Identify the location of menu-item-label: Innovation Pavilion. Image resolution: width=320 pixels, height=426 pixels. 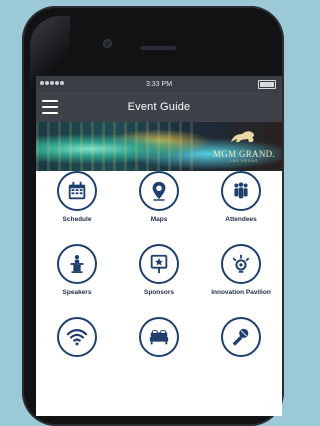
(241, 292).